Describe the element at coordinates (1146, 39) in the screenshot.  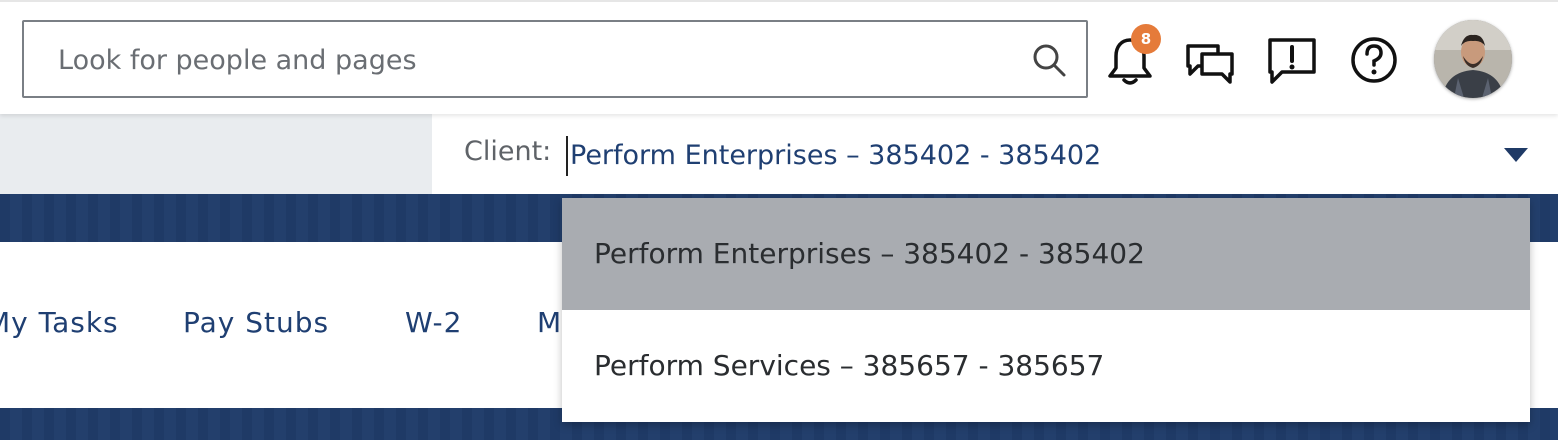
I see `notification-badge: 8` at that location.